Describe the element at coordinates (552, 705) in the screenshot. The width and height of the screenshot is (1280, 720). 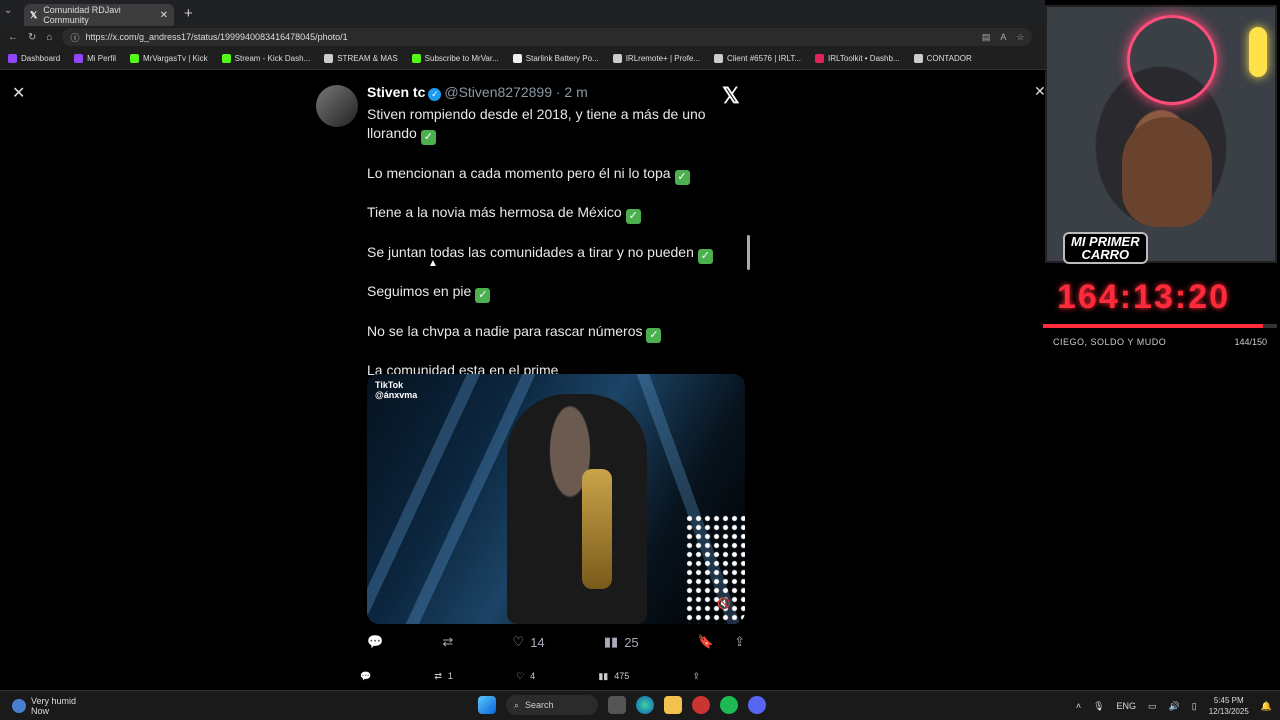
I see `taskbar-search: ⌕ Search` at that location.